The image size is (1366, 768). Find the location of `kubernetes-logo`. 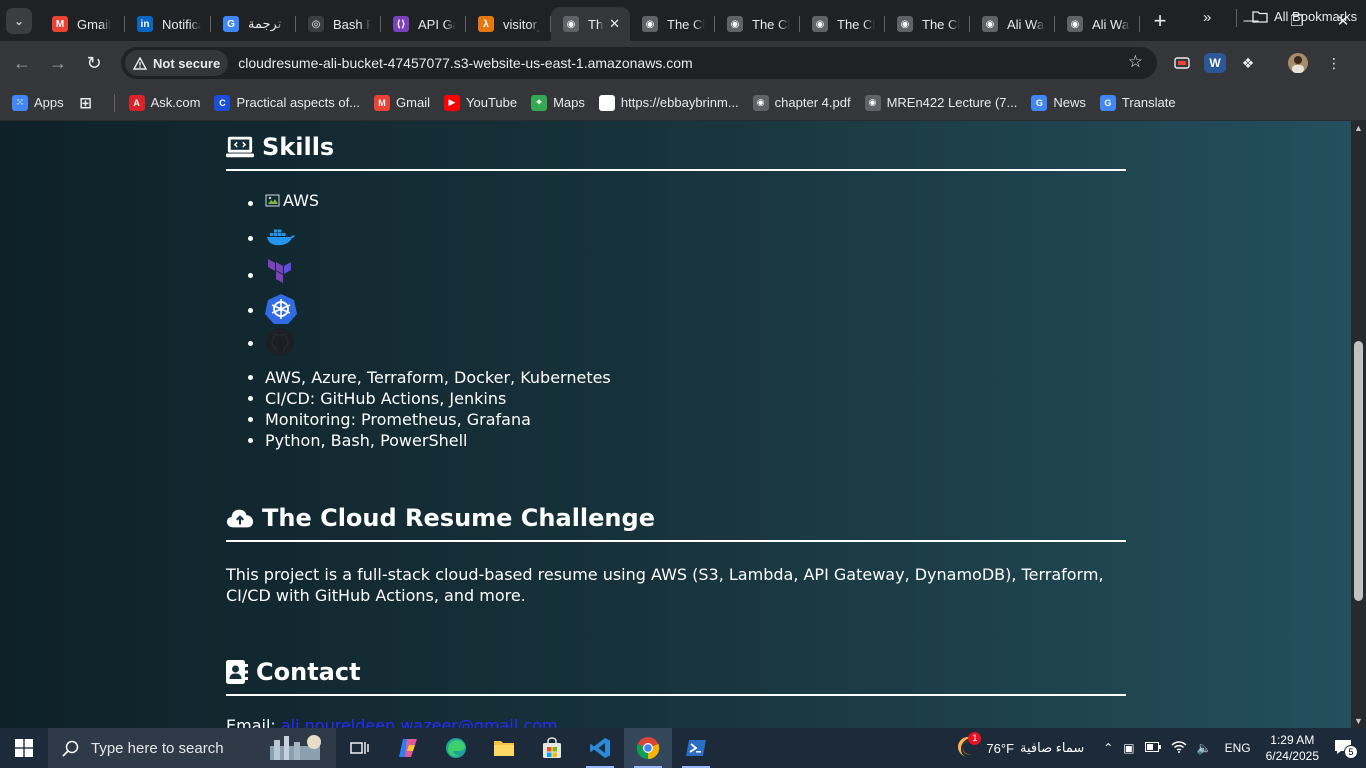

kubernetes-logo is located at coordinates (281, 311).